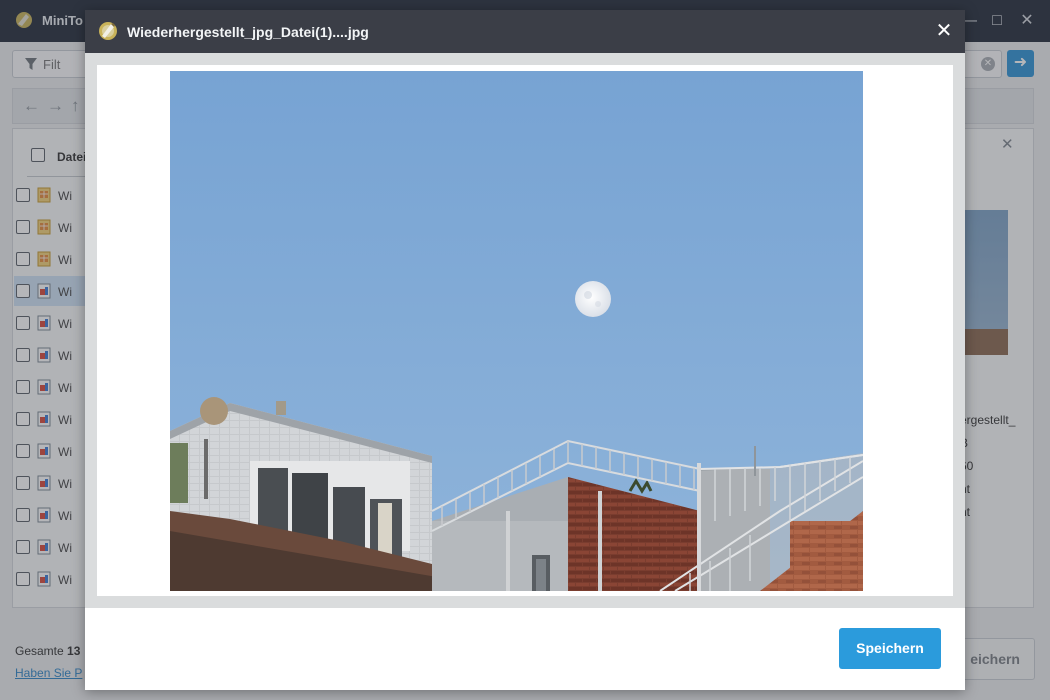 The width and height of the screenshot is (1050, 700). What do you see at coordinates (525, 31) in the screenshot?
I see `dialog-titlebar: Wiederhergestellt_jpg_Datei(1)....jpg ✕` at bounding box center [525, 31].